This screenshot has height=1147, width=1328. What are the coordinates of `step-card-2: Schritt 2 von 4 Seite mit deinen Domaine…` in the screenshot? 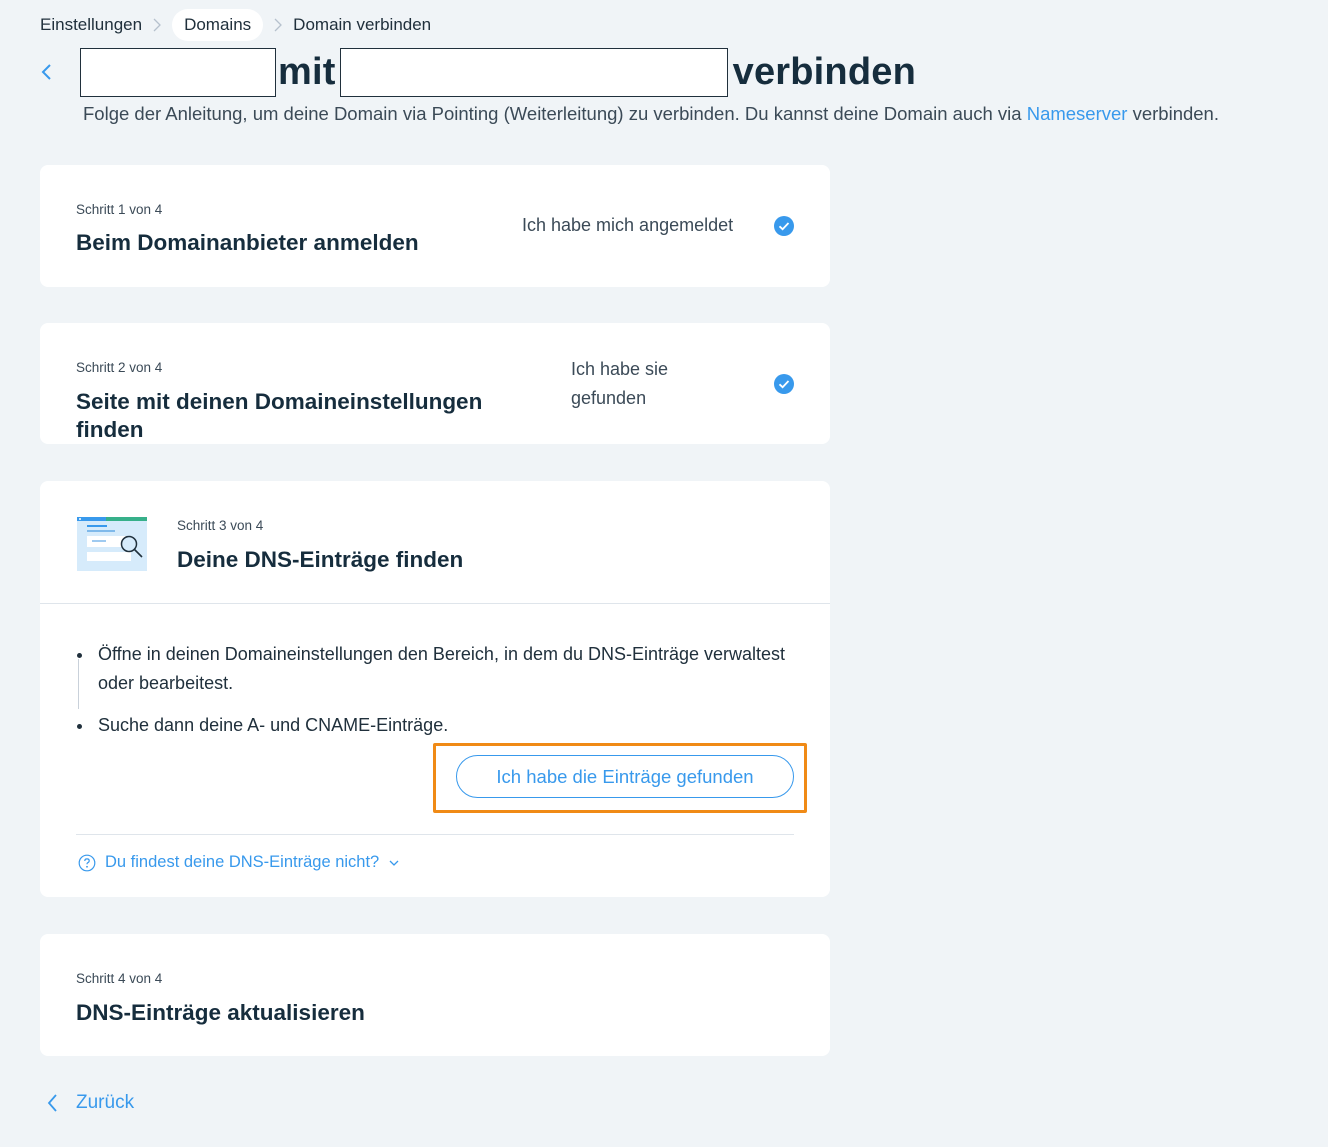 It's located at (435, 383).